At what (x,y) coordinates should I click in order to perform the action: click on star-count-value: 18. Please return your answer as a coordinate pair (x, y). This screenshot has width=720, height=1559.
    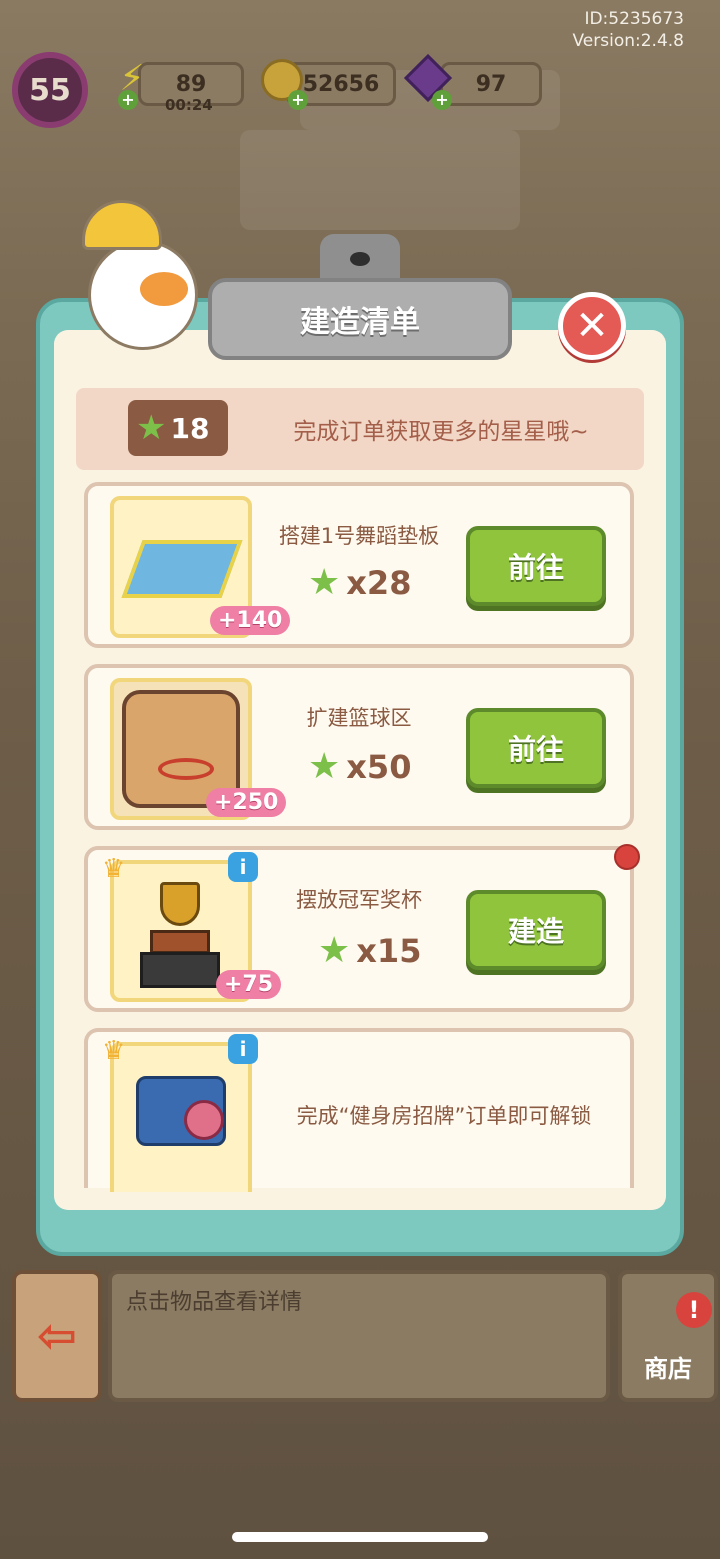
    Looking at the image, I should click on (190, 428).